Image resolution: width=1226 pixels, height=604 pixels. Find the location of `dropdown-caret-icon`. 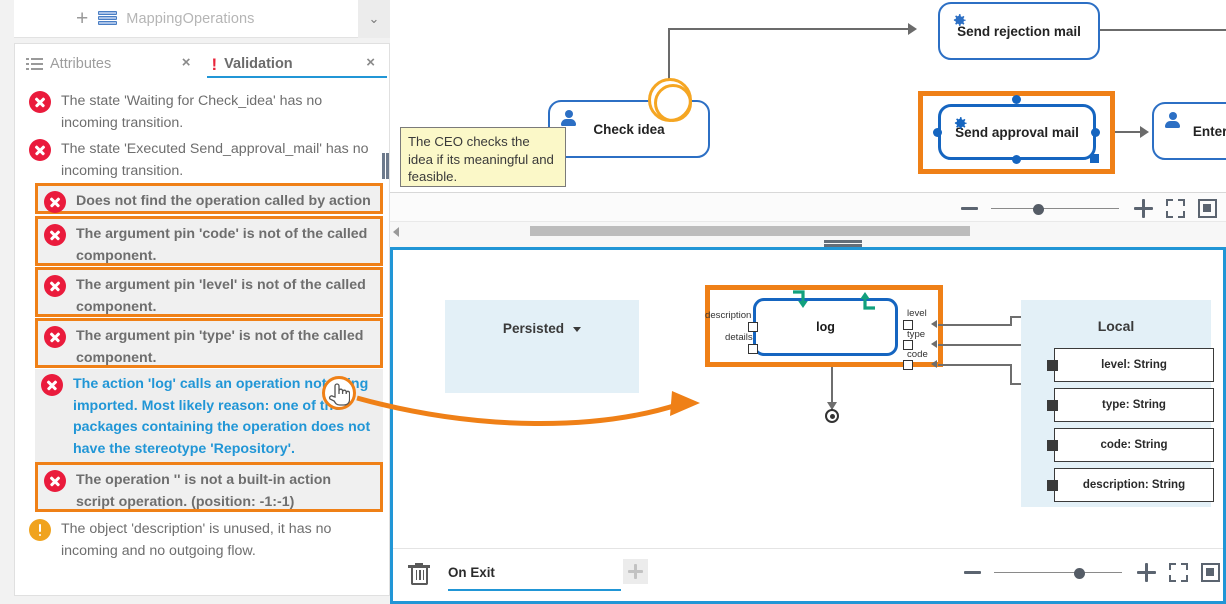

dropdown-caret-icon is located at coordinates (577, 329).